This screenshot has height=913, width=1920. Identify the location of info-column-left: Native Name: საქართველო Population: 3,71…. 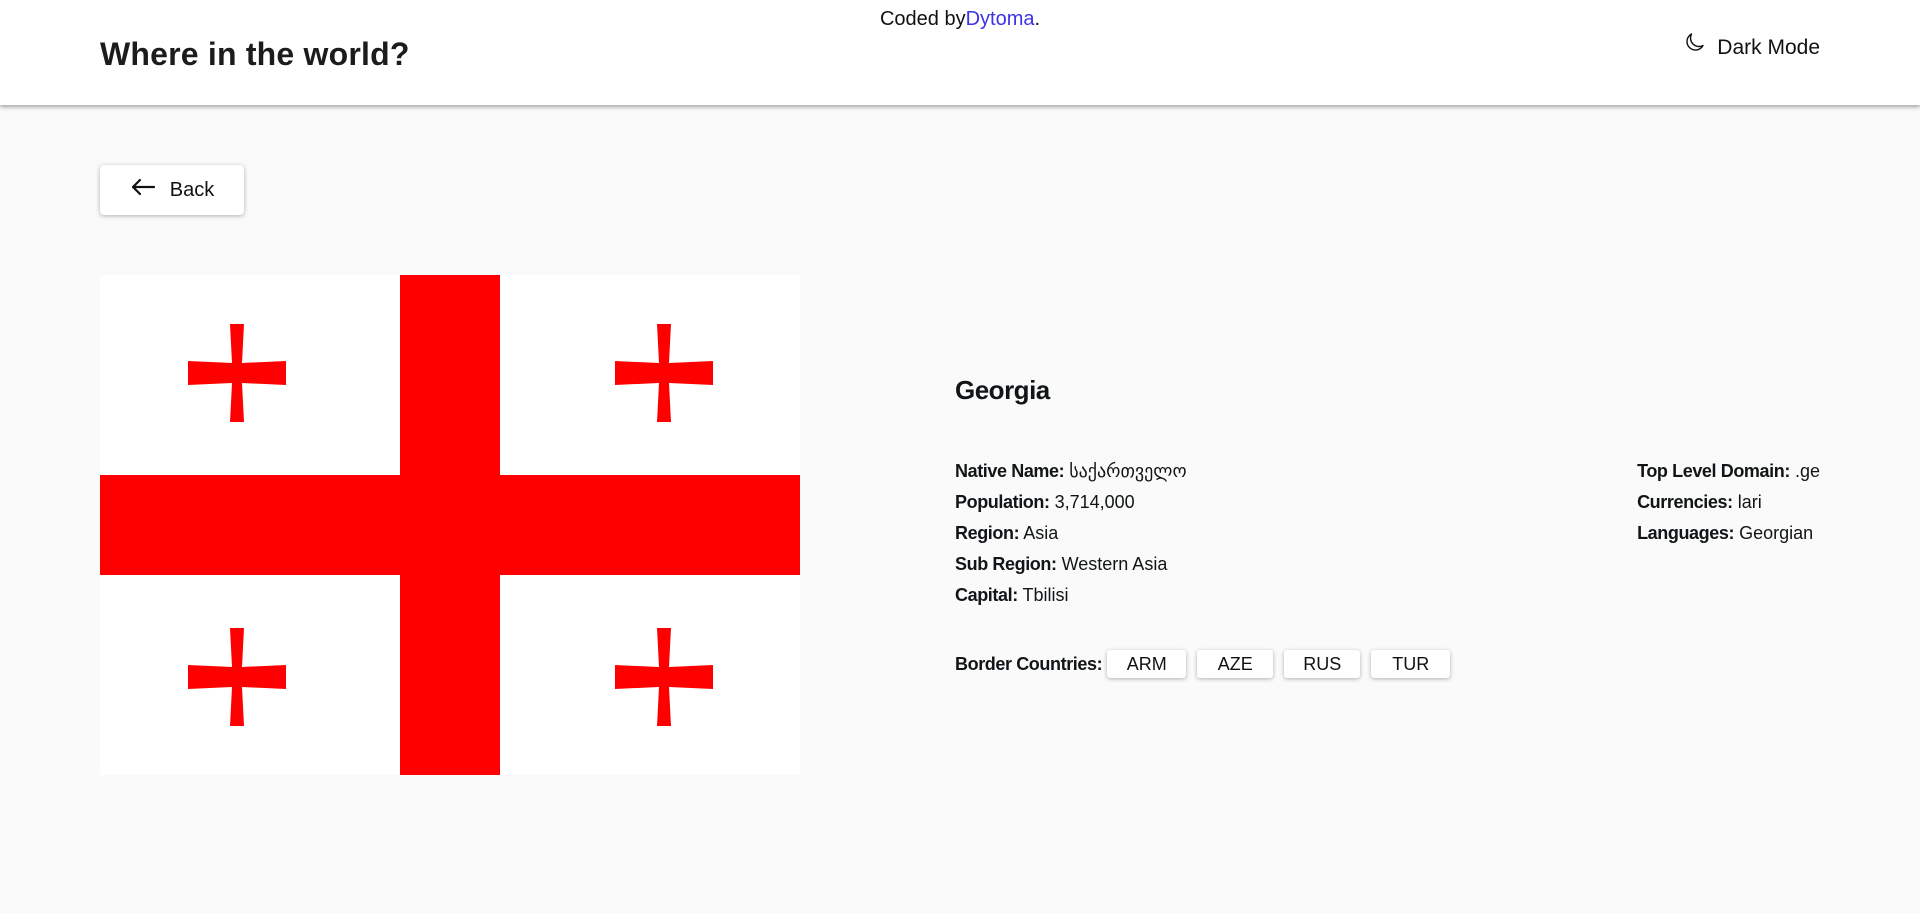
(1071, 533).